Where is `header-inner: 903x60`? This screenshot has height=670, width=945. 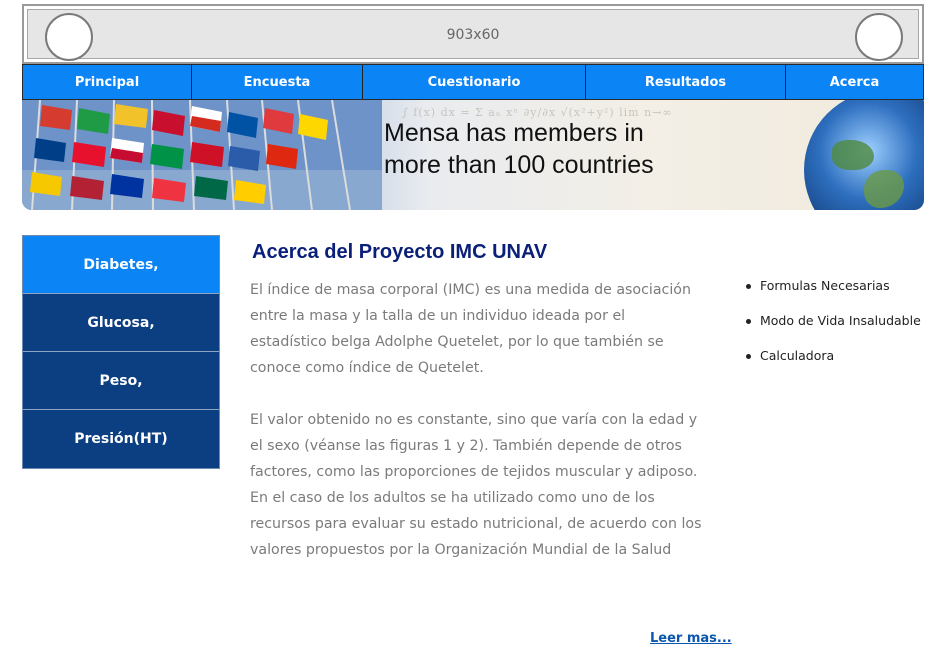 header-inner: 903x60 is located at coordinates (473, 35).